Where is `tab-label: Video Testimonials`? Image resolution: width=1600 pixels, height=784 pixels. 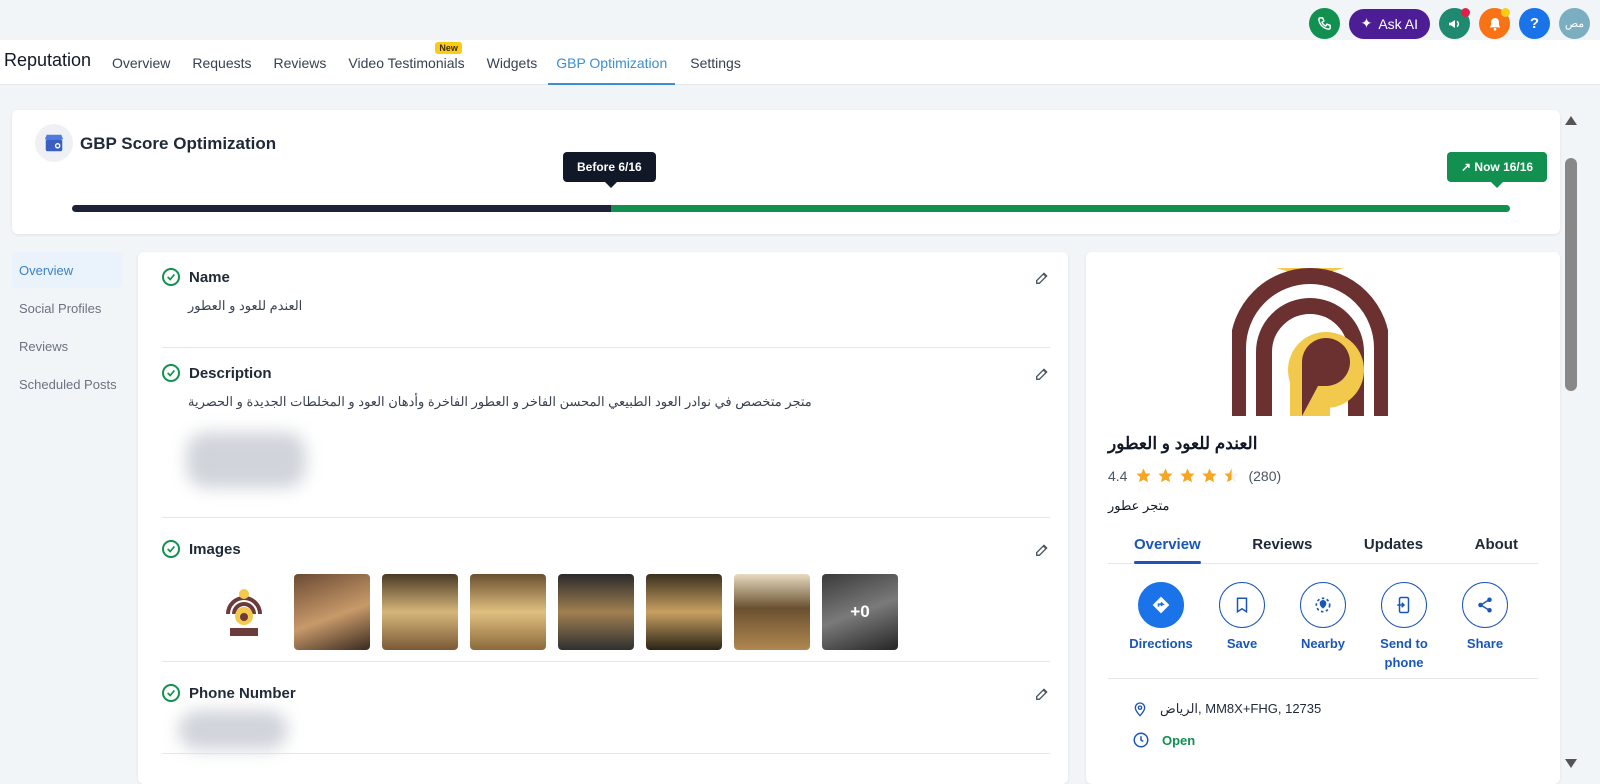 tab-label: Video Testimonials is located at coordinates (406, 62).